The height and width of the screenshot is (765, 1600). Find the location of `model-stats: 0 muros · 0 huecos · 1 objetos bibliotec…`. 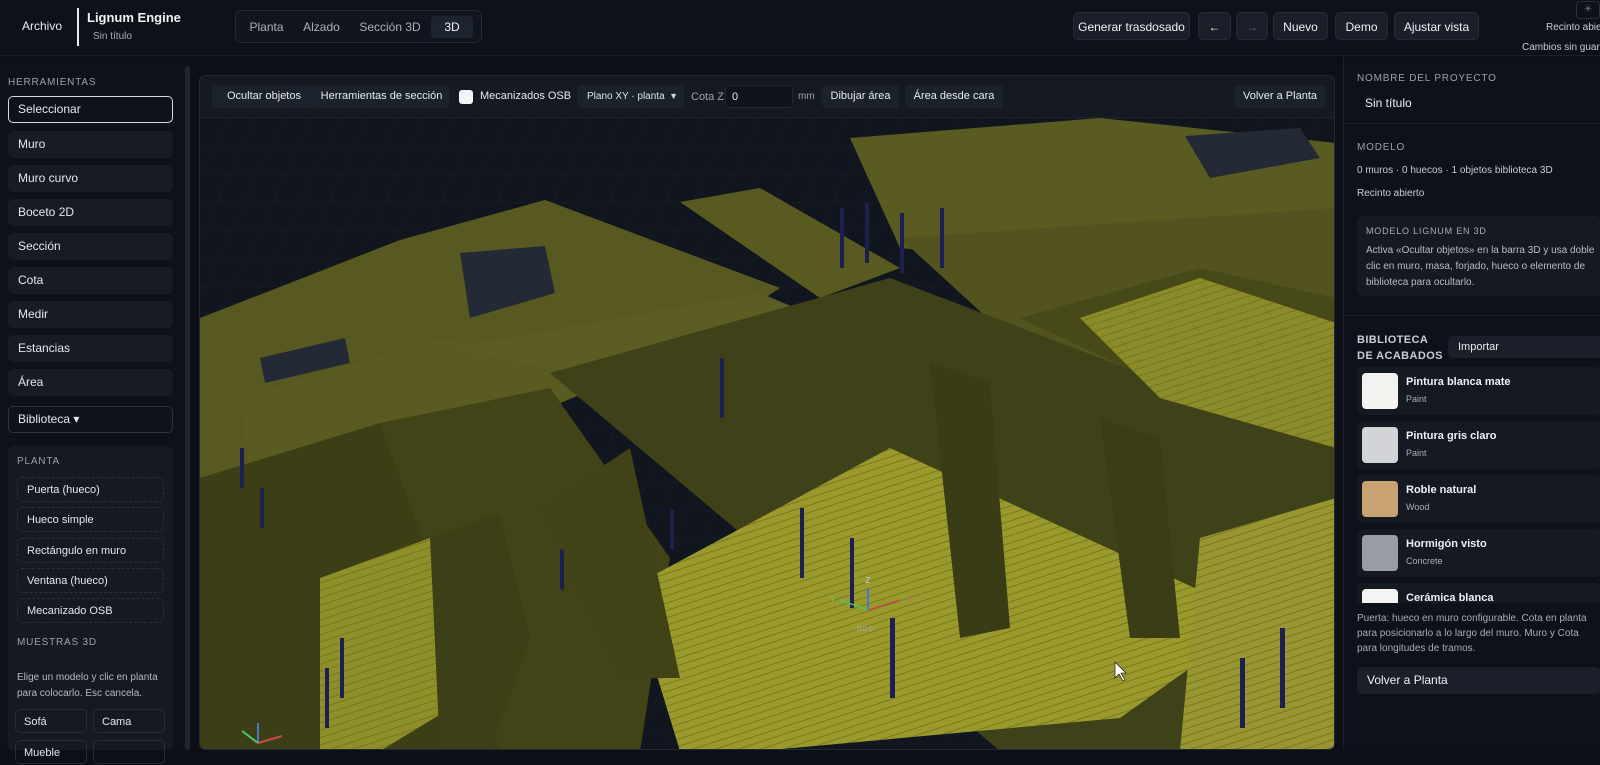

model-stats: 0 muros · 0 huecos · 1 objetos bibliotec… is located at coordinates (1455, 170).